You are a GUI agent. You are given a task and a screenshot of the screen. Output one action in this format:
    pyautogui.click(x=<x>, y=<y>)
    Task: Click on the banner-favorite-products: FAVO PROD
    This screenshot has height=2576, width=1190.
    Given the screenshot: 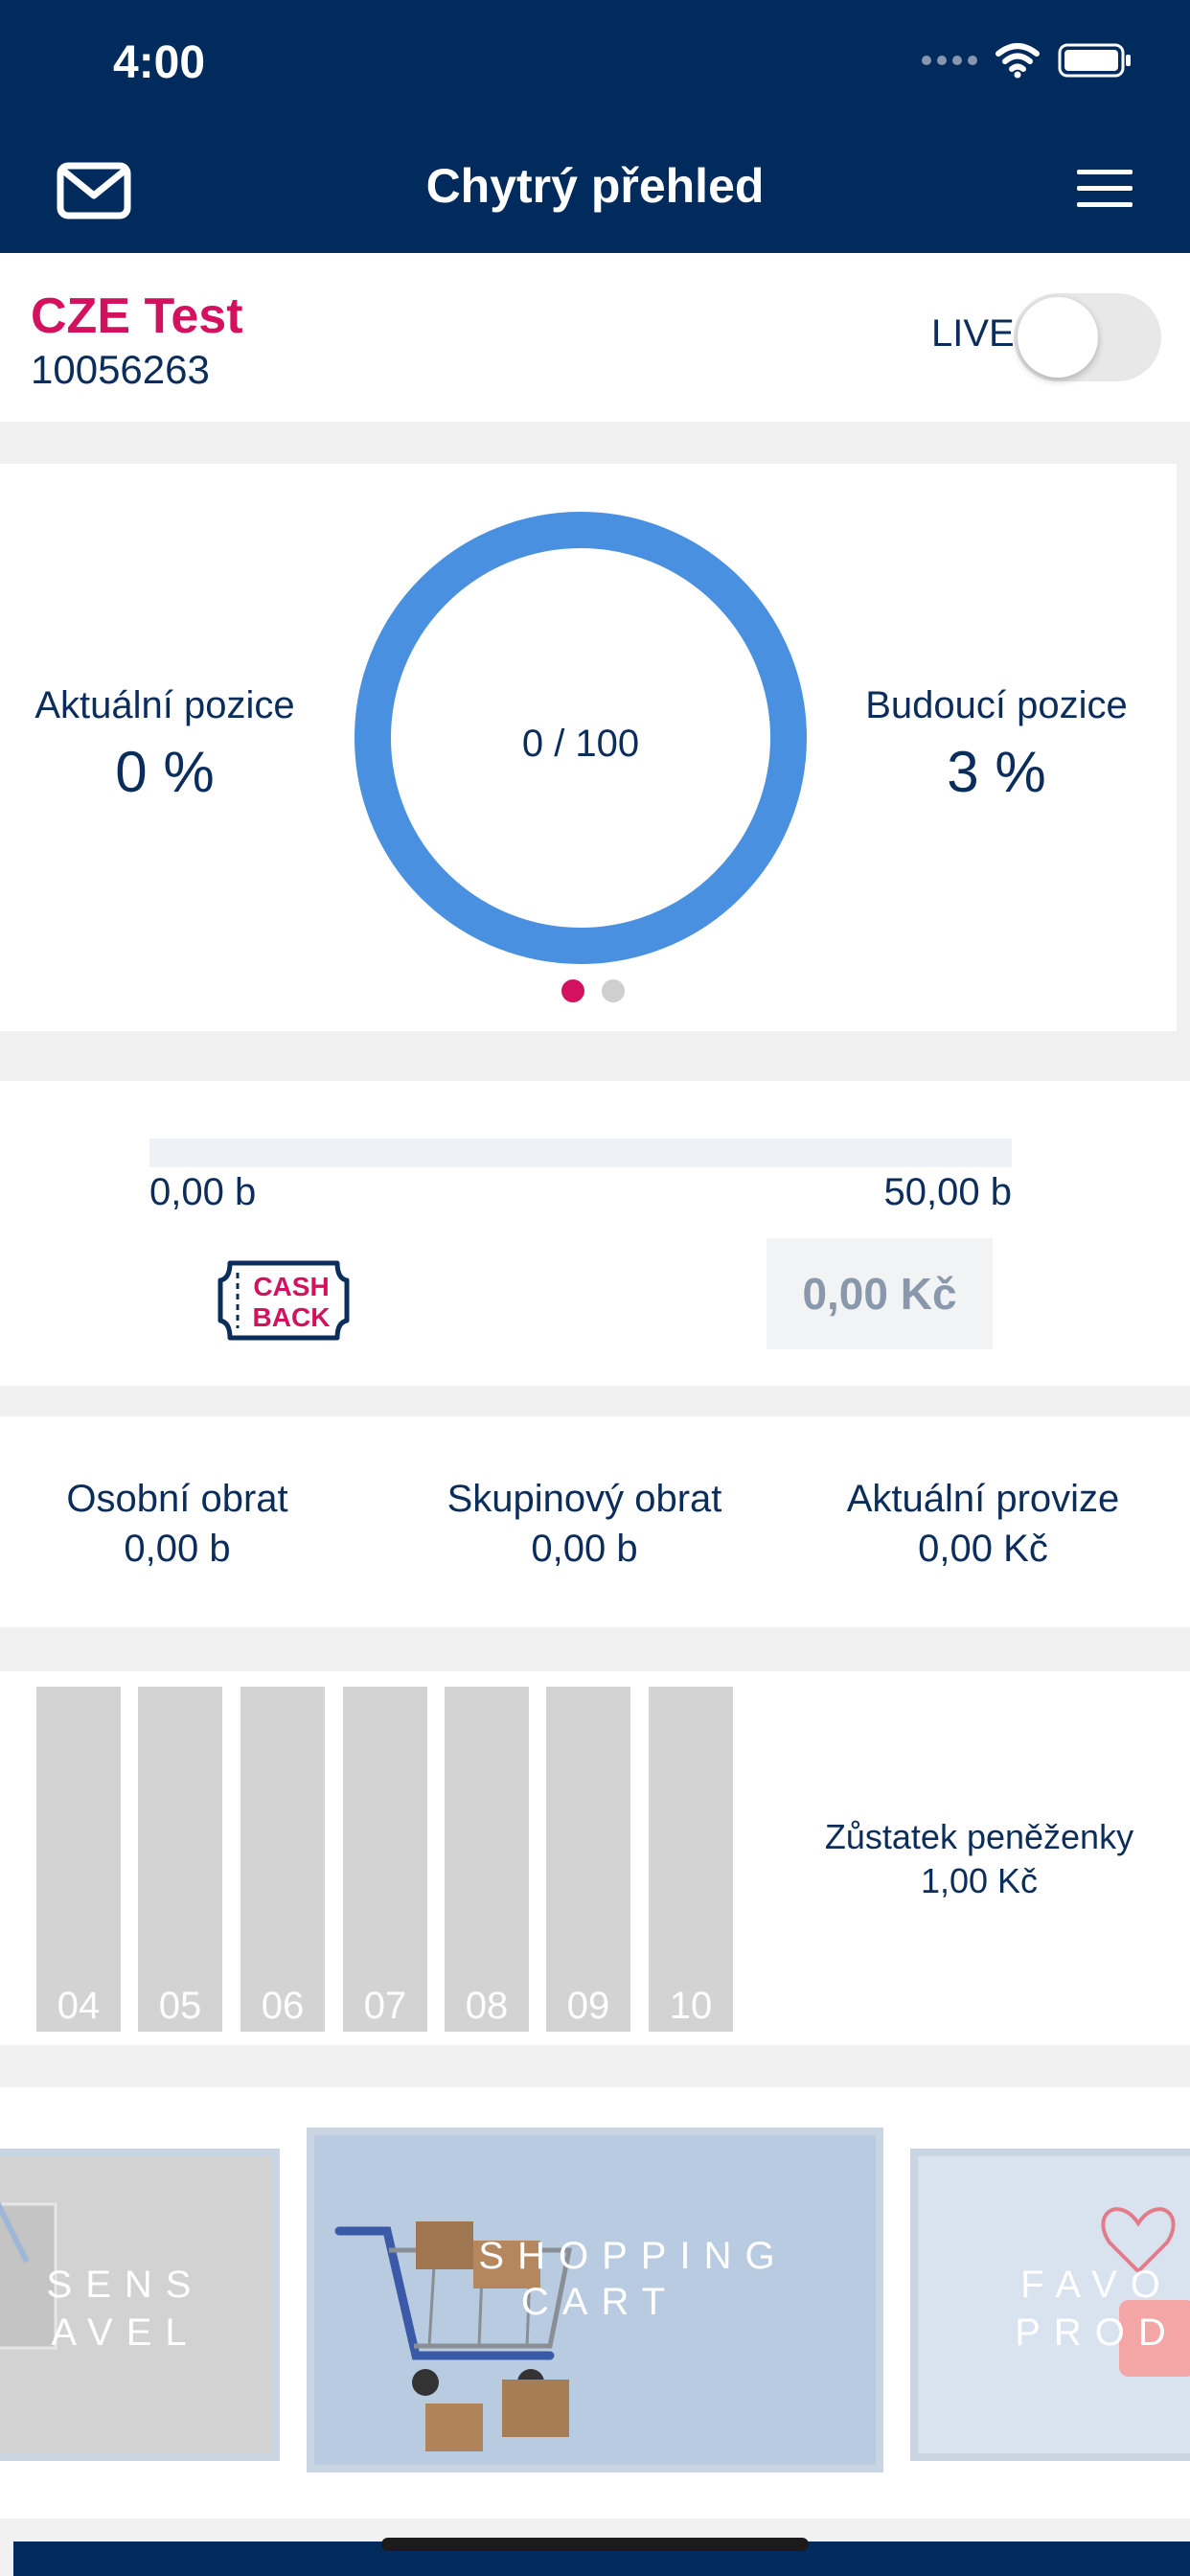 What is the action you would take?
    pyautogui.click(x=1050, y=2305)
    